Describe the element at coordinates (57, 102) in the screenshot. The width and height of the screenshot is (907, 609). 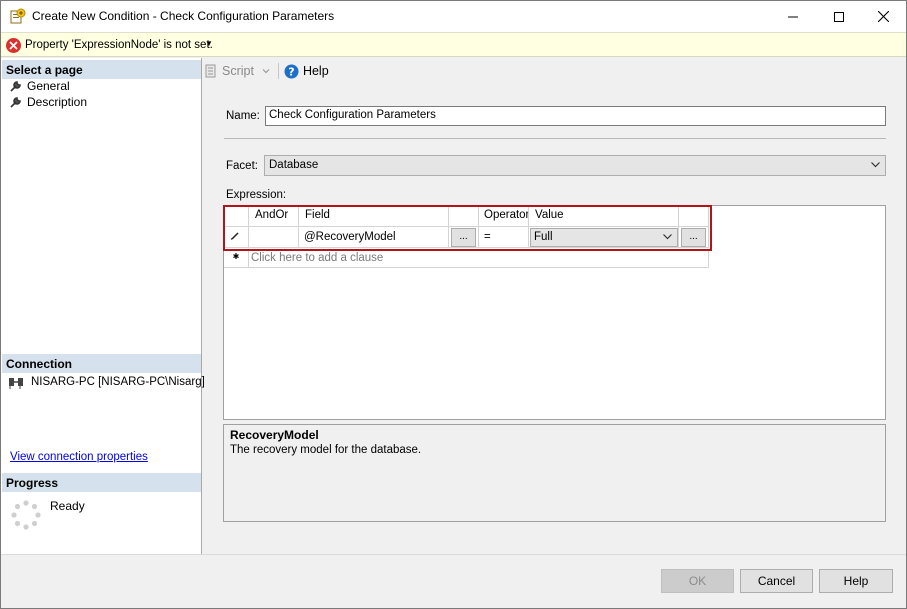
I see `page-item-label: Description` at that location.